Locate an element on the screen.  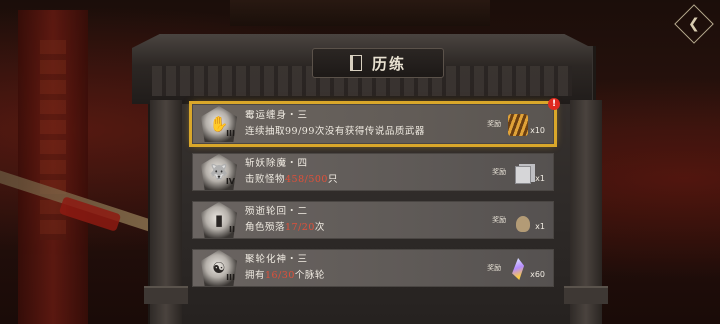
task-reward: 奖励 x10 is located at coordinates (516, 124).